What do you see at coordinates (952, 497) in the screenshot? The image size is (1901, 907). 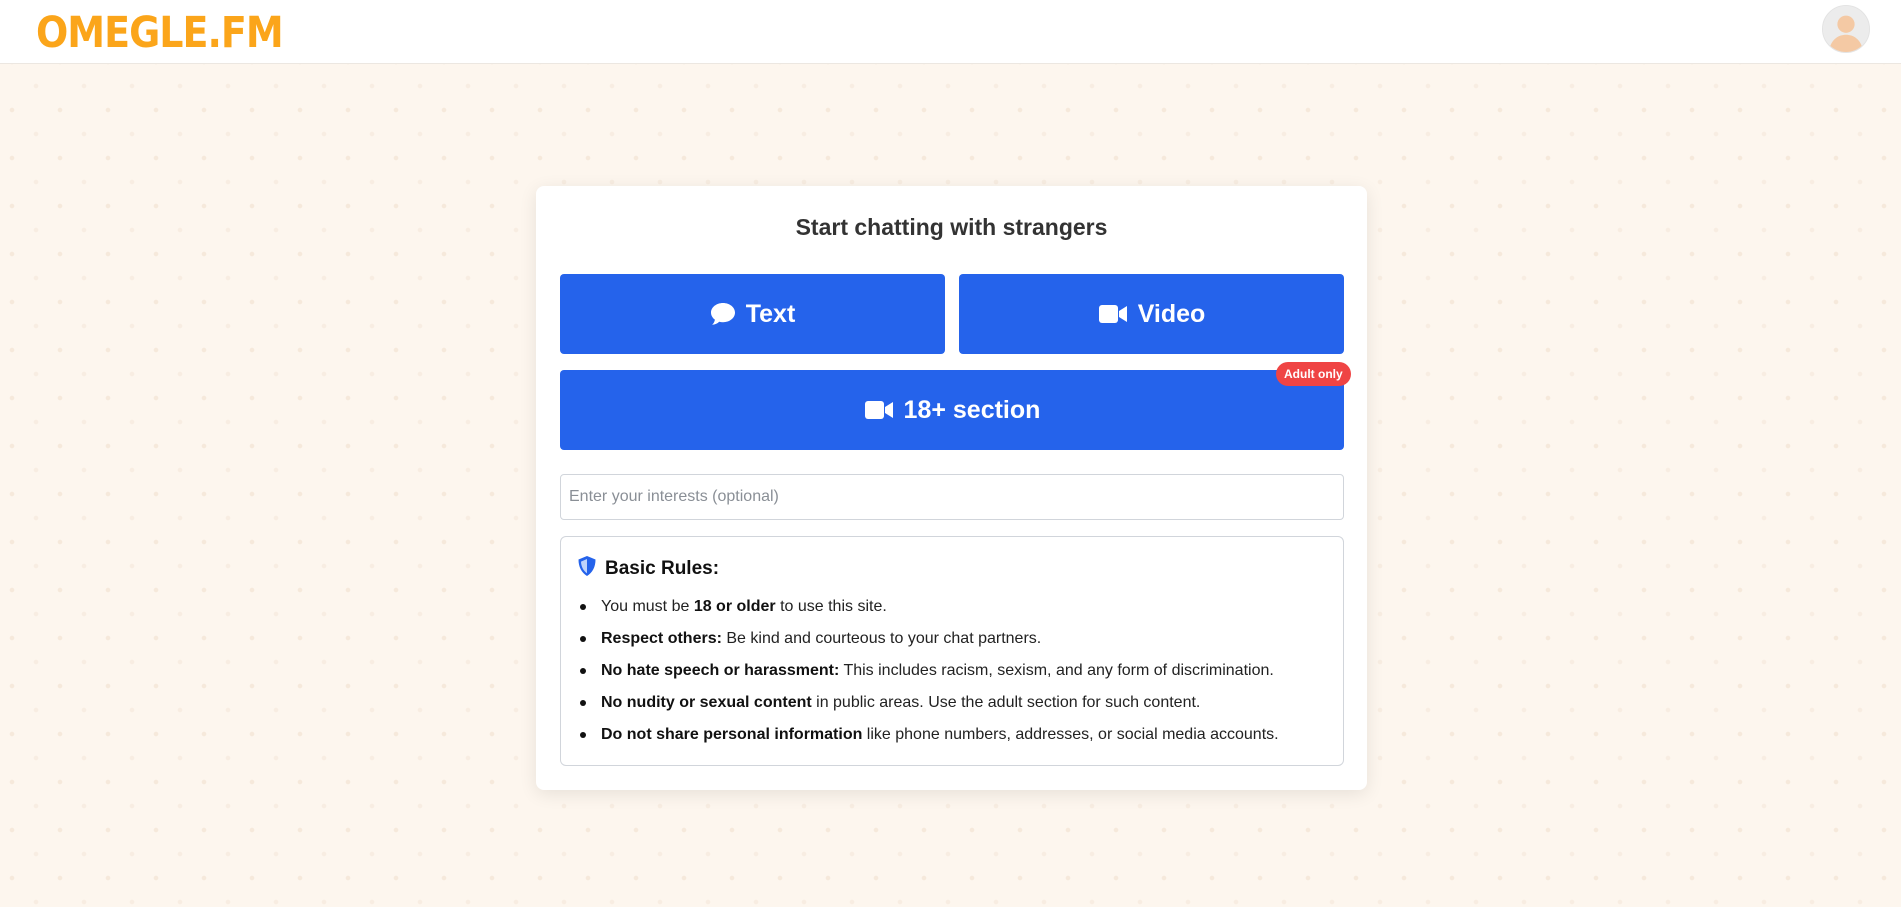 I see `interests-input` at bounding box center [952, 497].